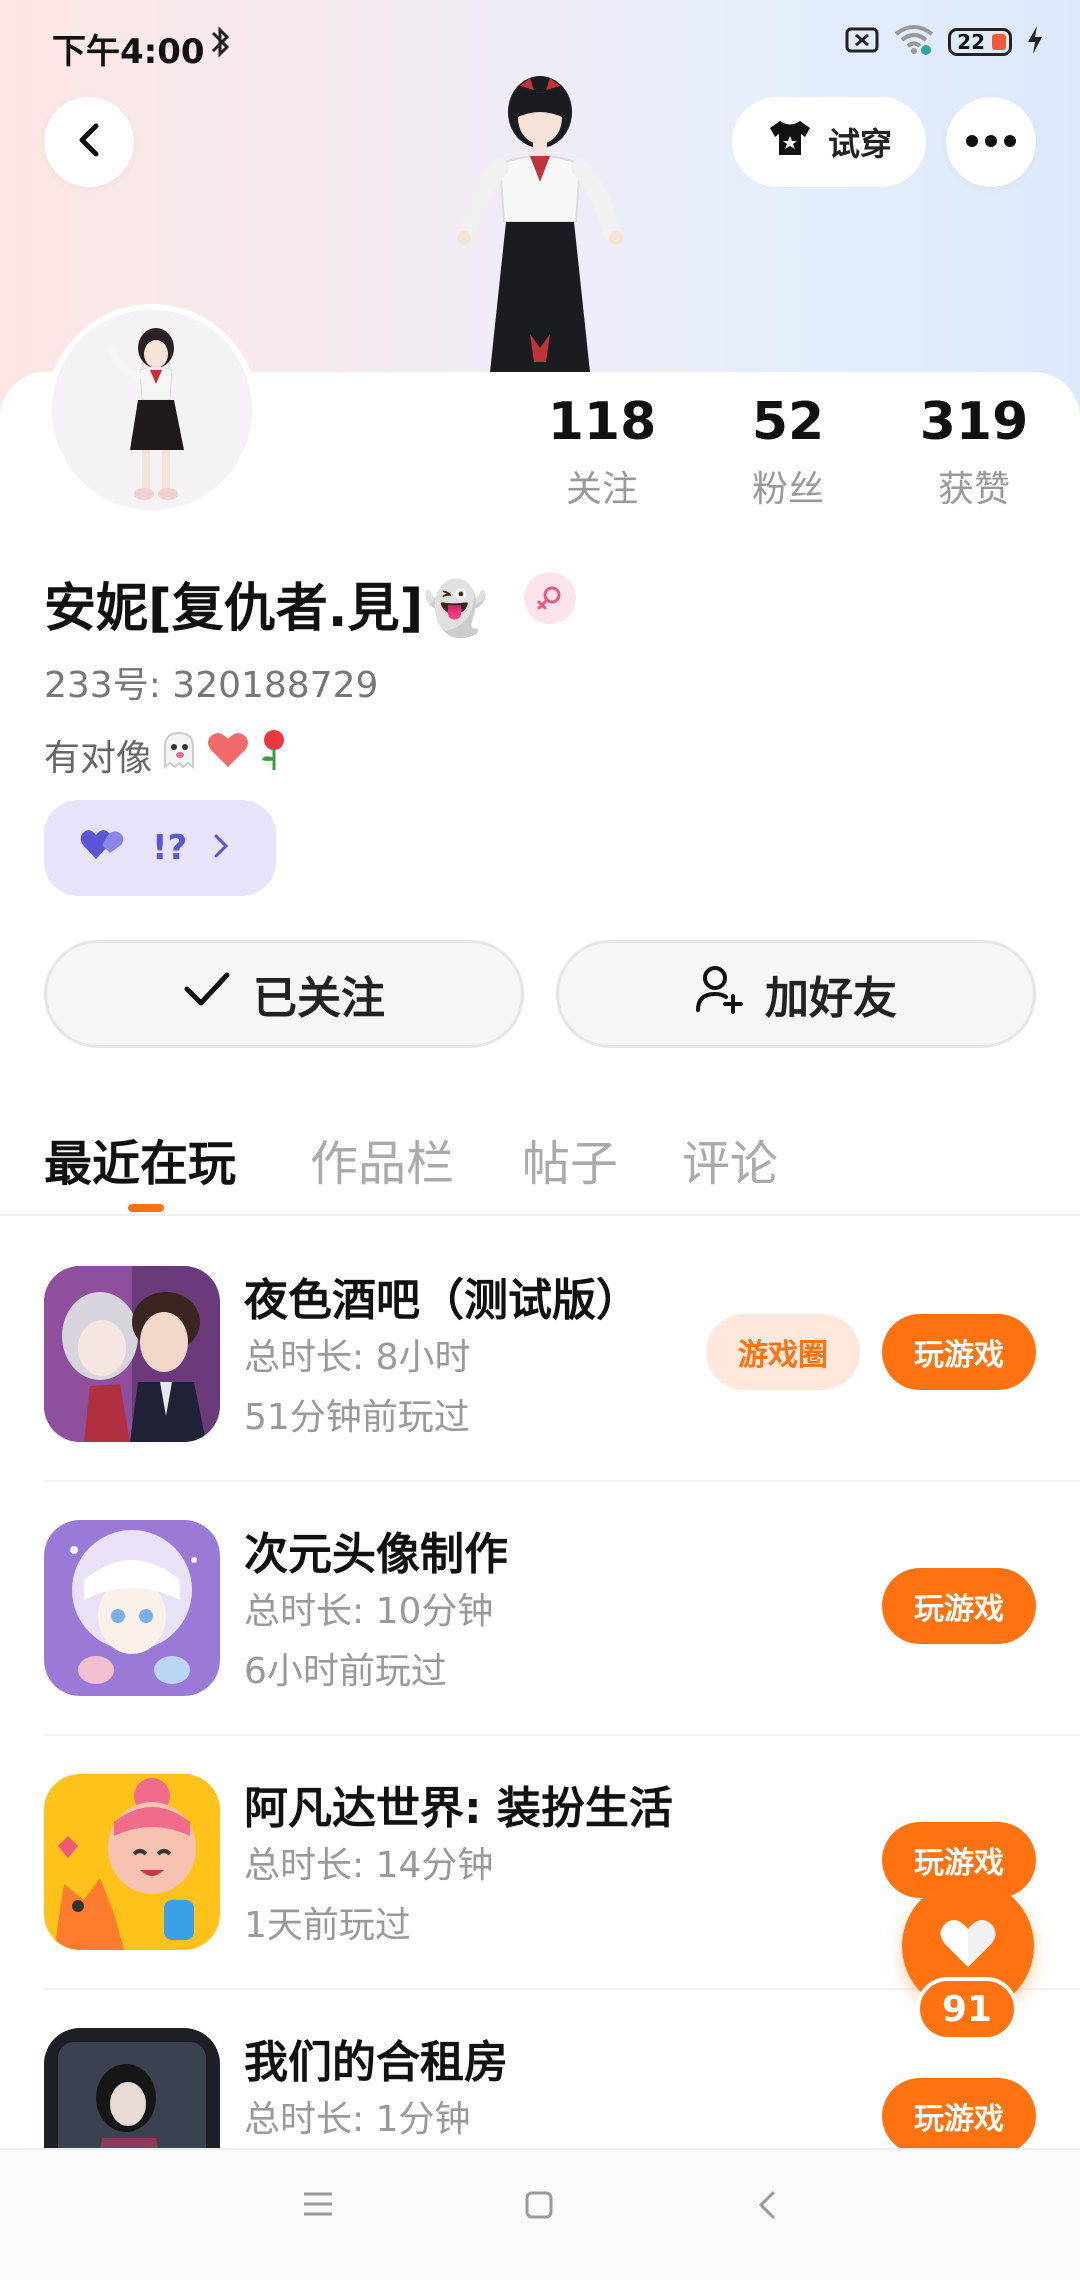 The height and width of the screenshot is (2280, 1080). I want to click on active-tab-indicator, so click(146, 1208).